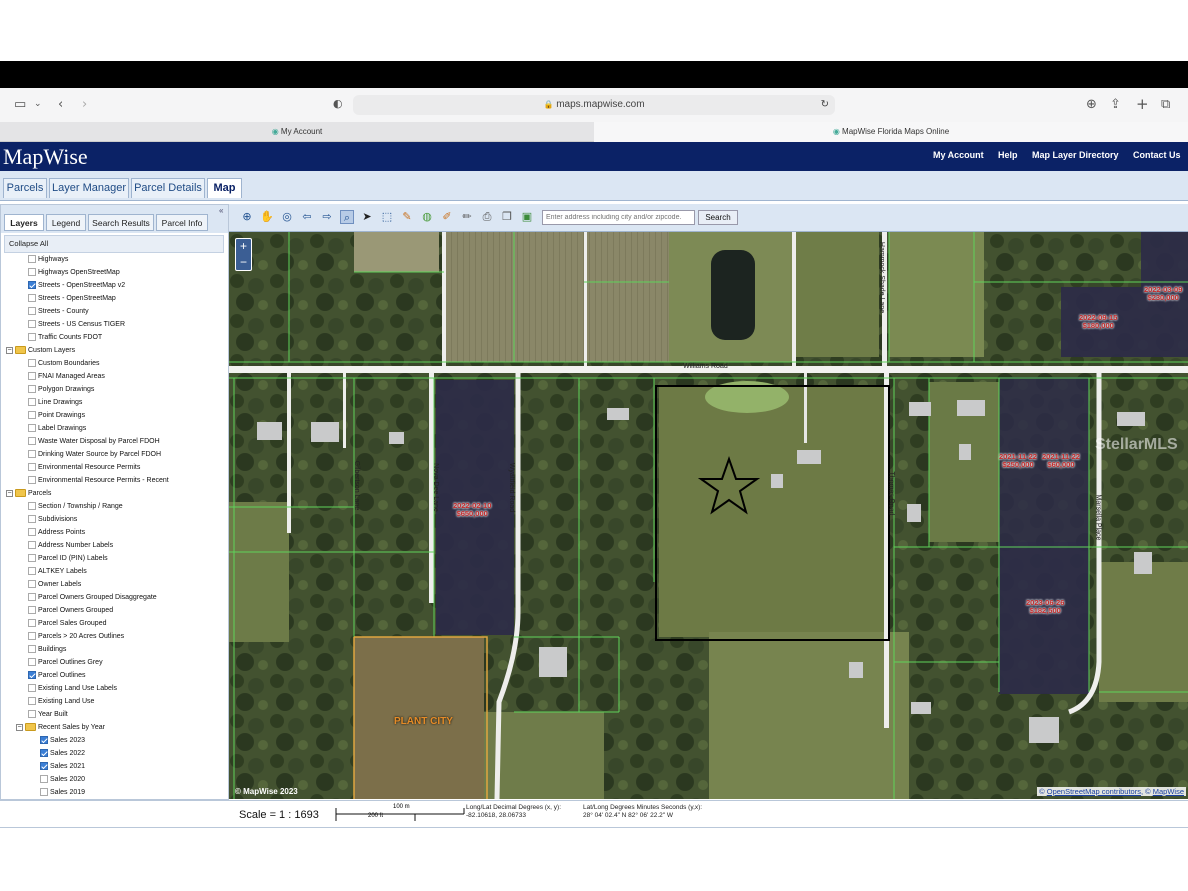 The width and height of the screenshot is (1188, 891). Describe the element at coordinates (407, 217) in the screenshot. I see `measure-icon: ✎` at that location.